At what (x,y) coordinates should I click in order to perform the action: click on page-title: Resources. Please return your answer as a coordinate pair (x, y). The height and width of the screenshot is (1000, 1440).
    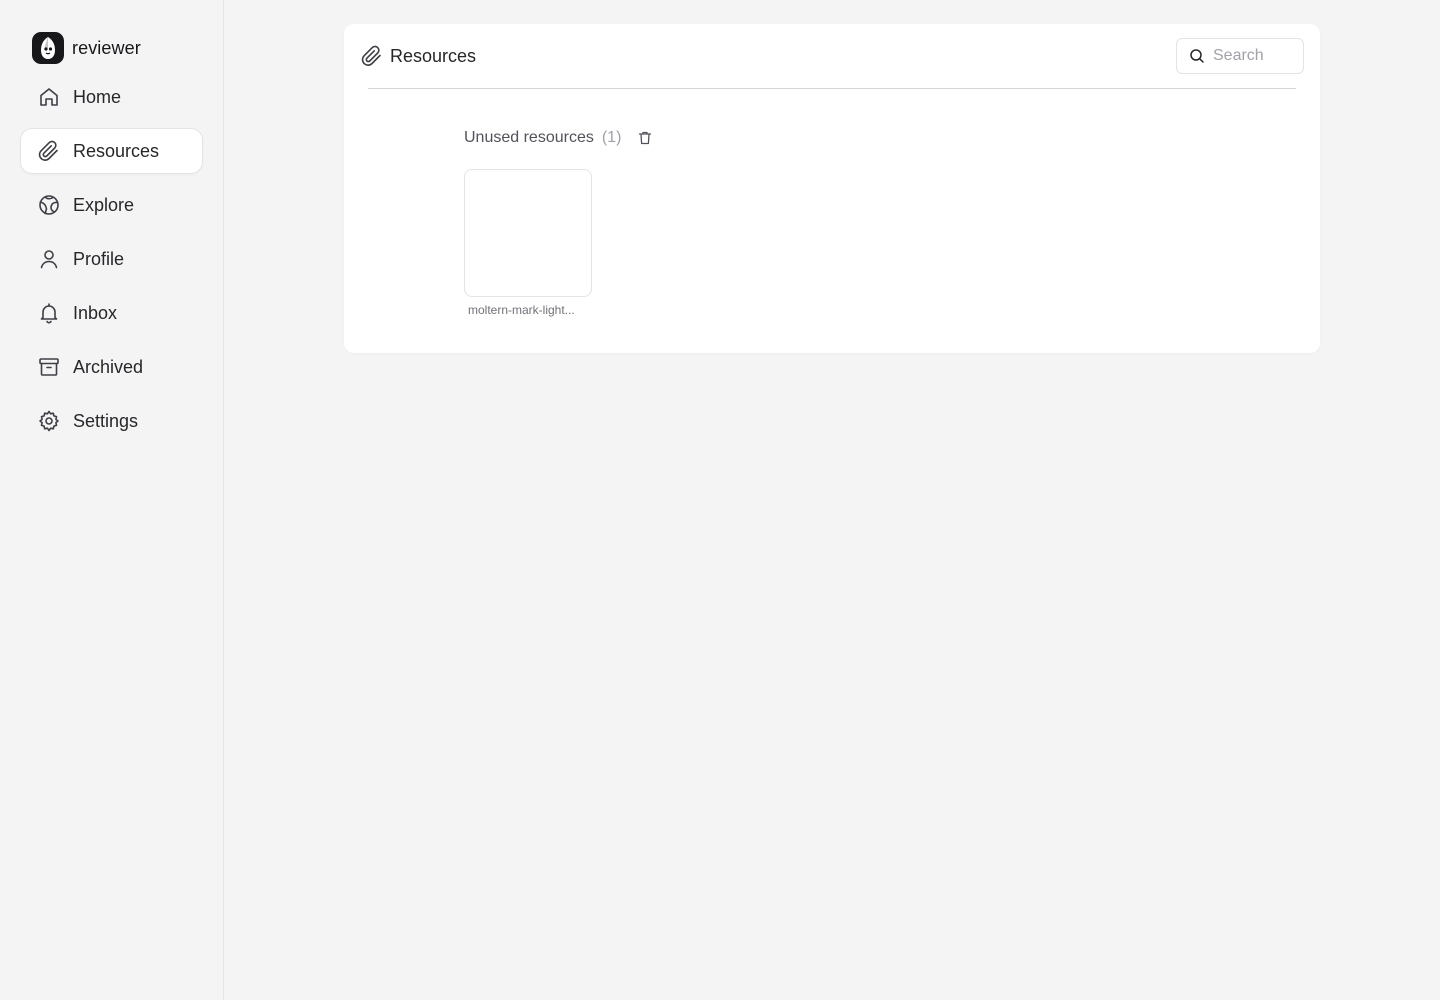
    Looking at the image, I should click on (418, 56).